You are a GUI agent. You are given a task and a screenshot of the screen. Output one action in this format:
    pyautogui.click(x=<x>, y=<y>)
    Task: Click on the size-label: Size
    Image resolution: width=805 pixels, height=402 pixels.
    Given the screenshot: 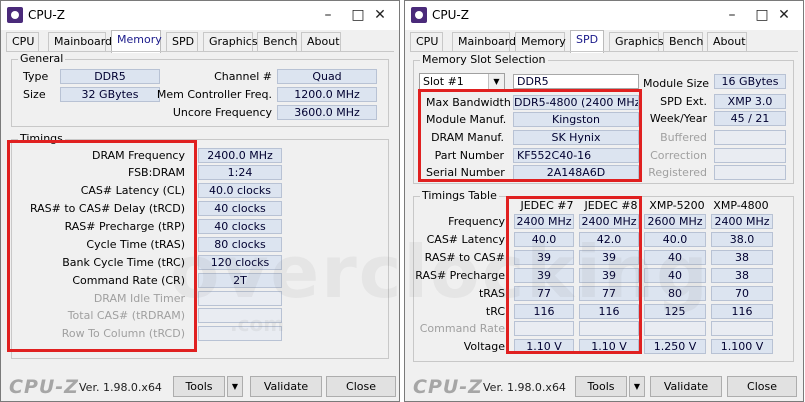 What is the action you would take?
    pyautogui.click(x=34, y=94)
    